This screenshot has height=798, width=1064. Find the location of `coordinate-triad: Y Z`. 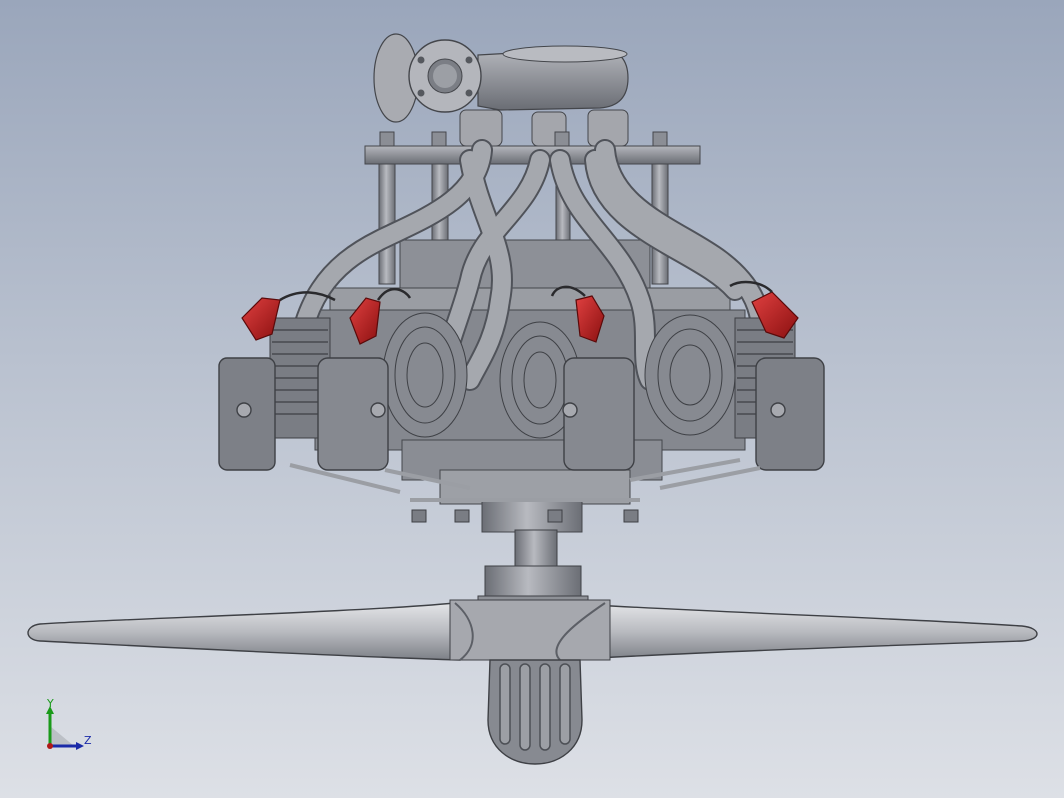

coordinate-triad: Y Z is located at coordinates (68, 727).